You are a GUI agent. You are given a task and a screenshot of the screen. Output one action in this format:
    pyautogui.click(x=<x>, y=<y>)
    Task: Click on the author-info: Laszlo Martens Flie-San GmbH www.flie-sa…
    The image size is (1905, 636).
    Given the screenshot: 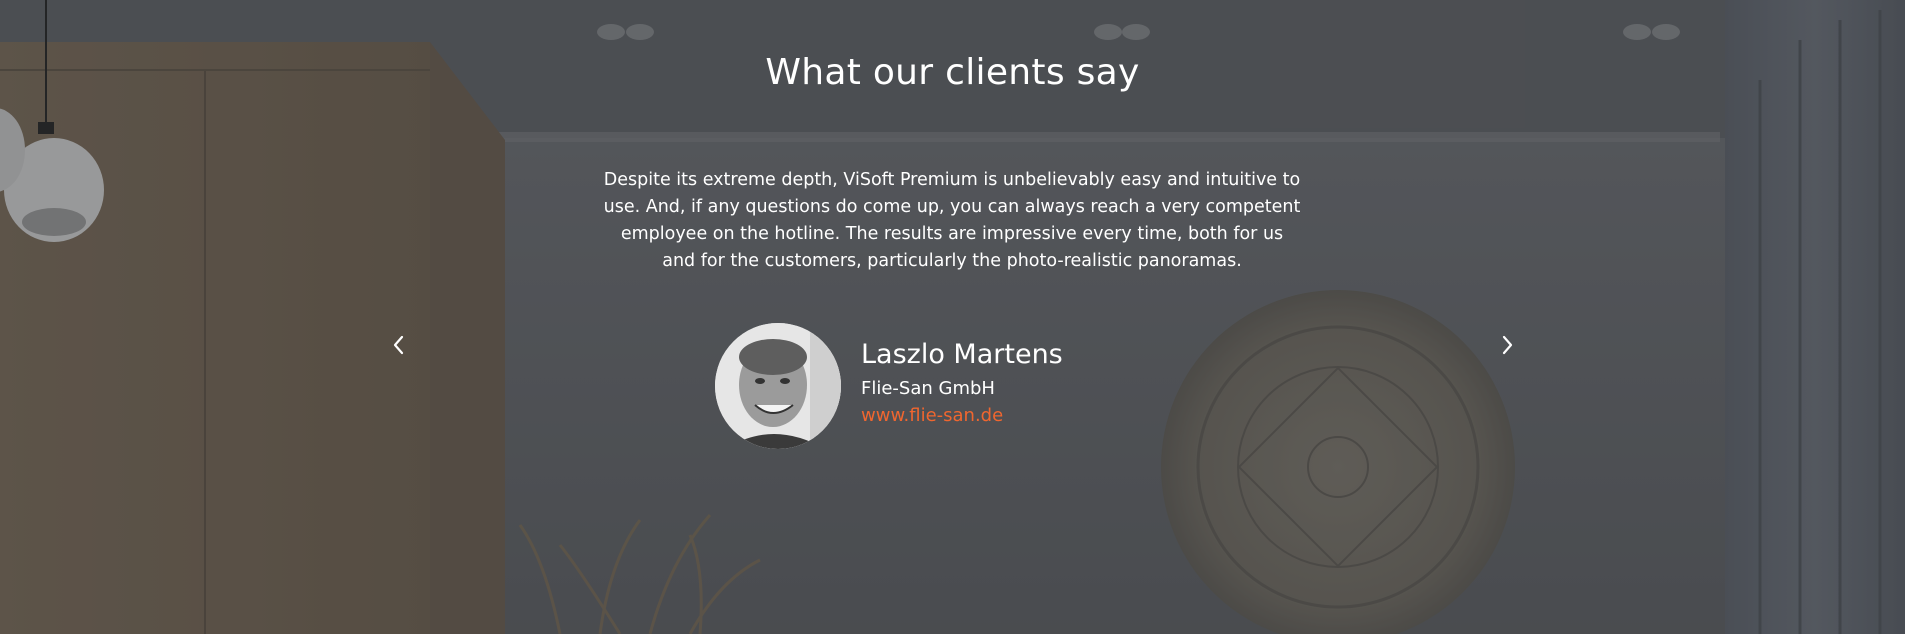 What is the action you would take?
    pyautogui.click(x=962, y=375)
    